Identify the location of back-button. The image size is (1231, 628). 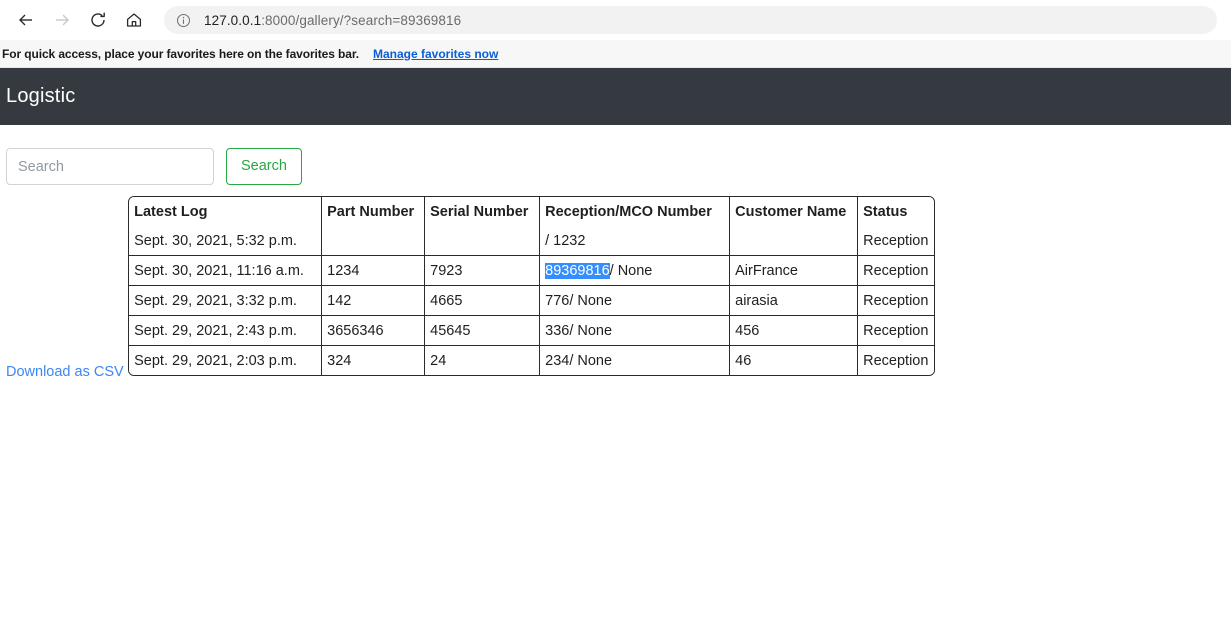
(26, 20).